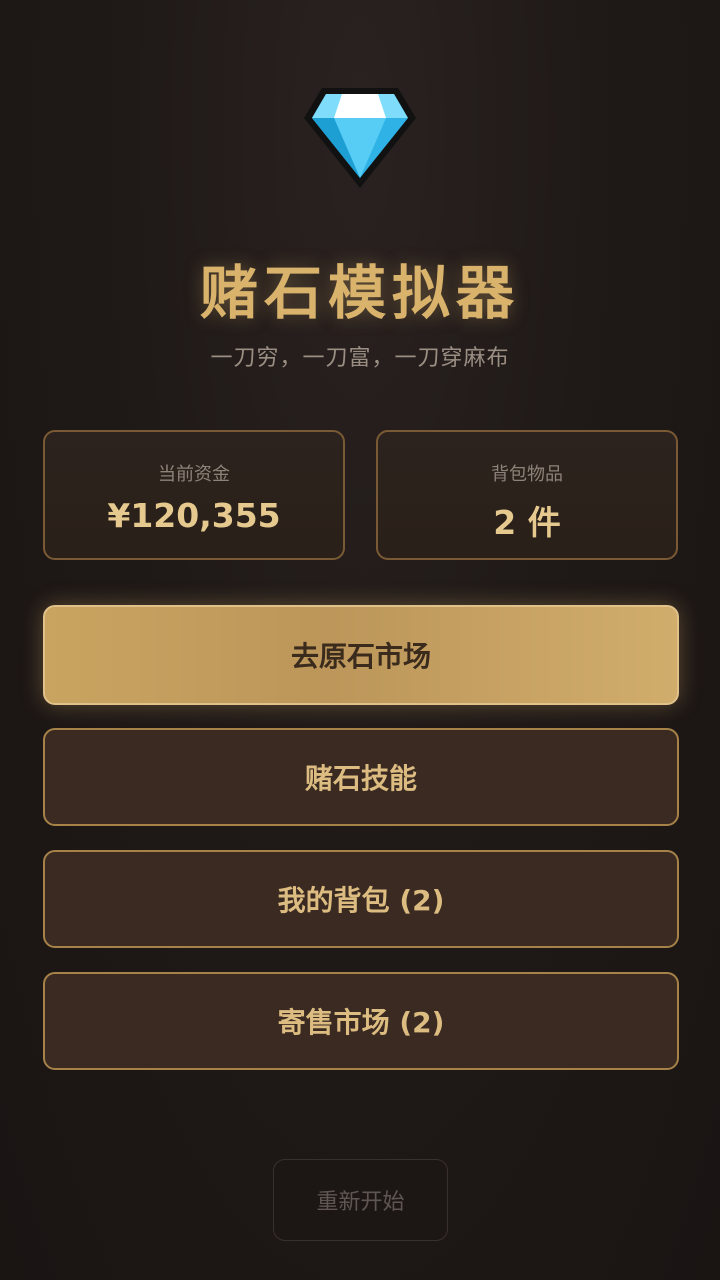  What do you see at coordinates (194, 474) in the screenshot?
I see `funds-label: 当前资金` at bounding box center [194, 474].